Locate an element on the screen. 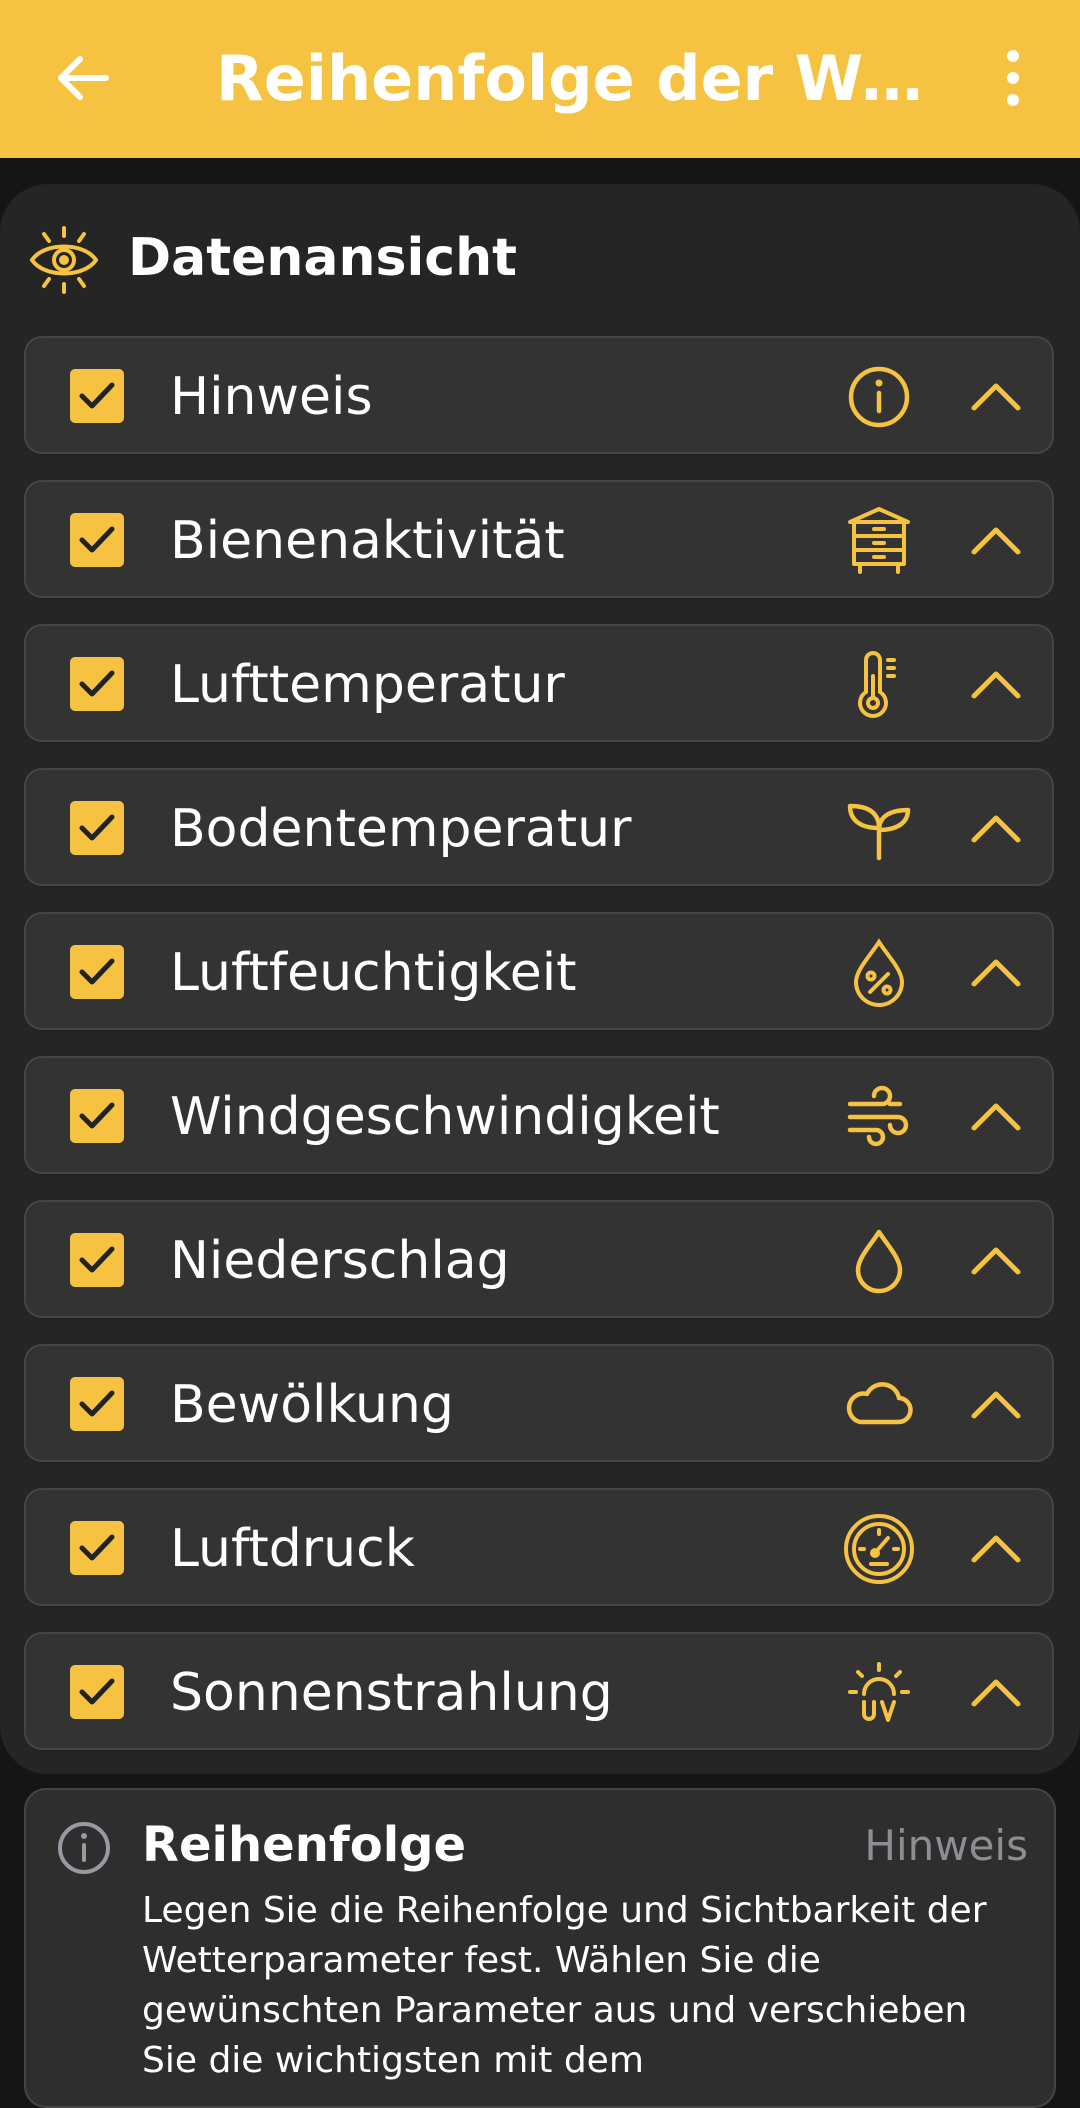 This screenshot has height=2108, width=1080. drop-icon is located at coordinates (879, 1261).